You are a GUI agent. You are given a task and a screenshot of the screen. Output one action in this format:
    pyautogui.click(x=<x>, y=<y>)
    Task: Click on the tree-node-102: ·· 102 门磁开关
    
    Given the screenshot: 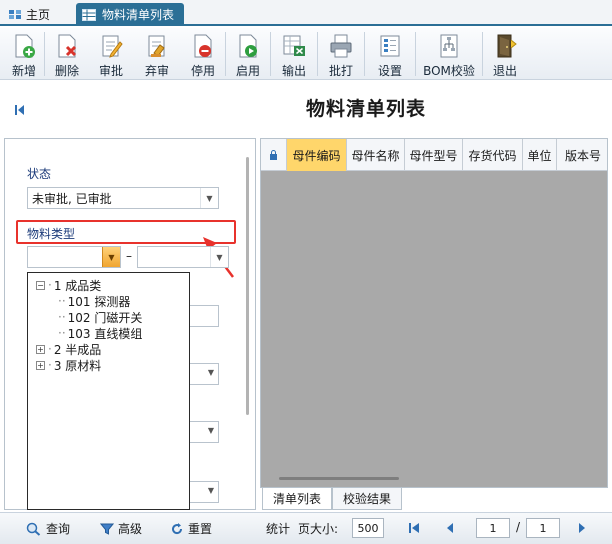 What is the action you would take?
    pyautogui.click(x=100, y=317)
    